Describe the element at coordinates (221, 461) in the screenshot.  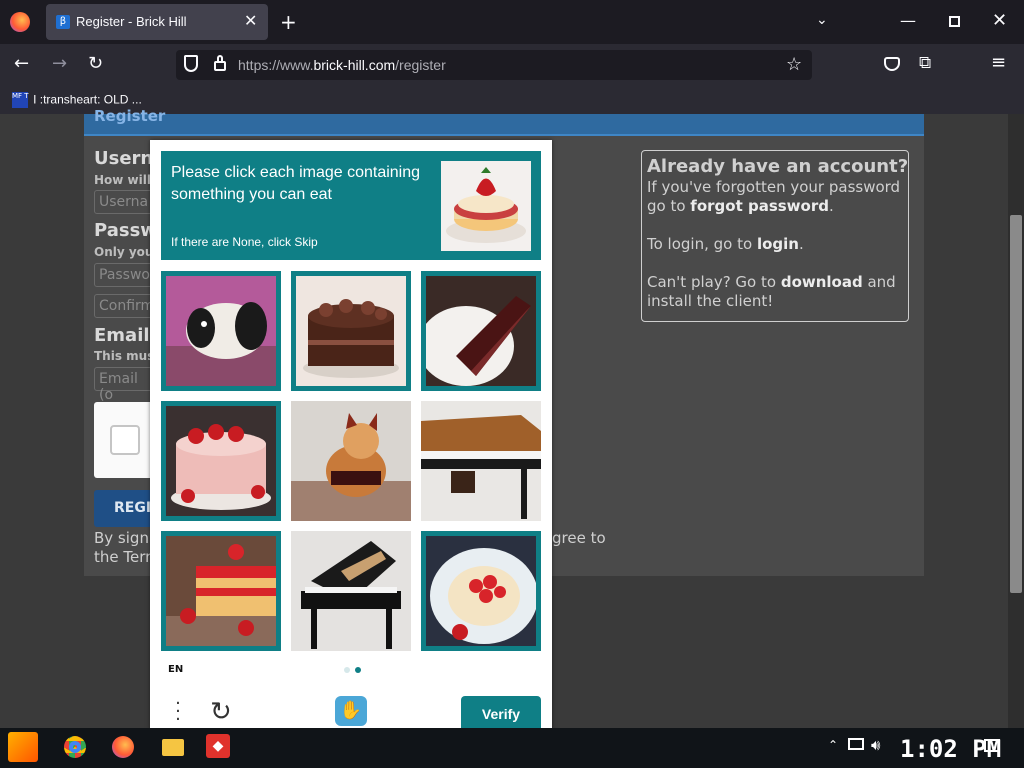
I see `captcha-tile-strawberry-cake` at that location.